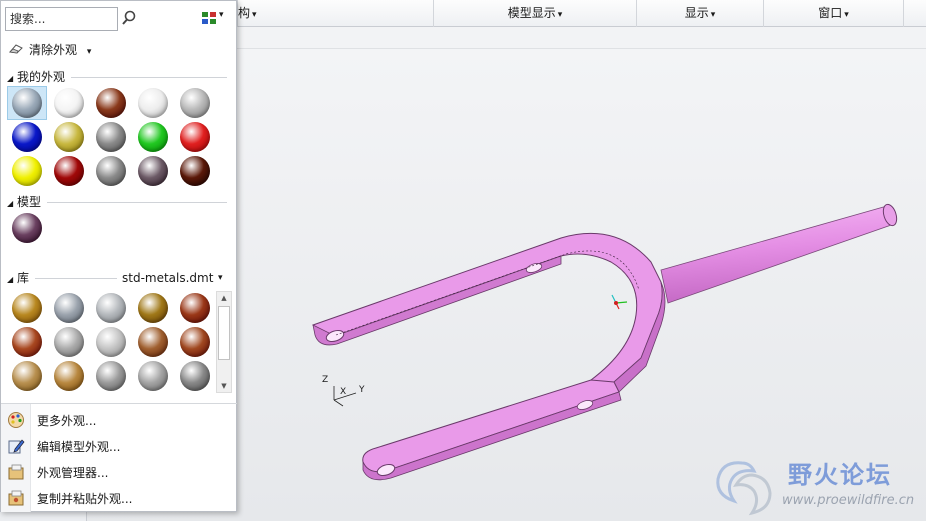  I want to click on section-my-appearances: ◢ 我的外观, so click(118, 77).